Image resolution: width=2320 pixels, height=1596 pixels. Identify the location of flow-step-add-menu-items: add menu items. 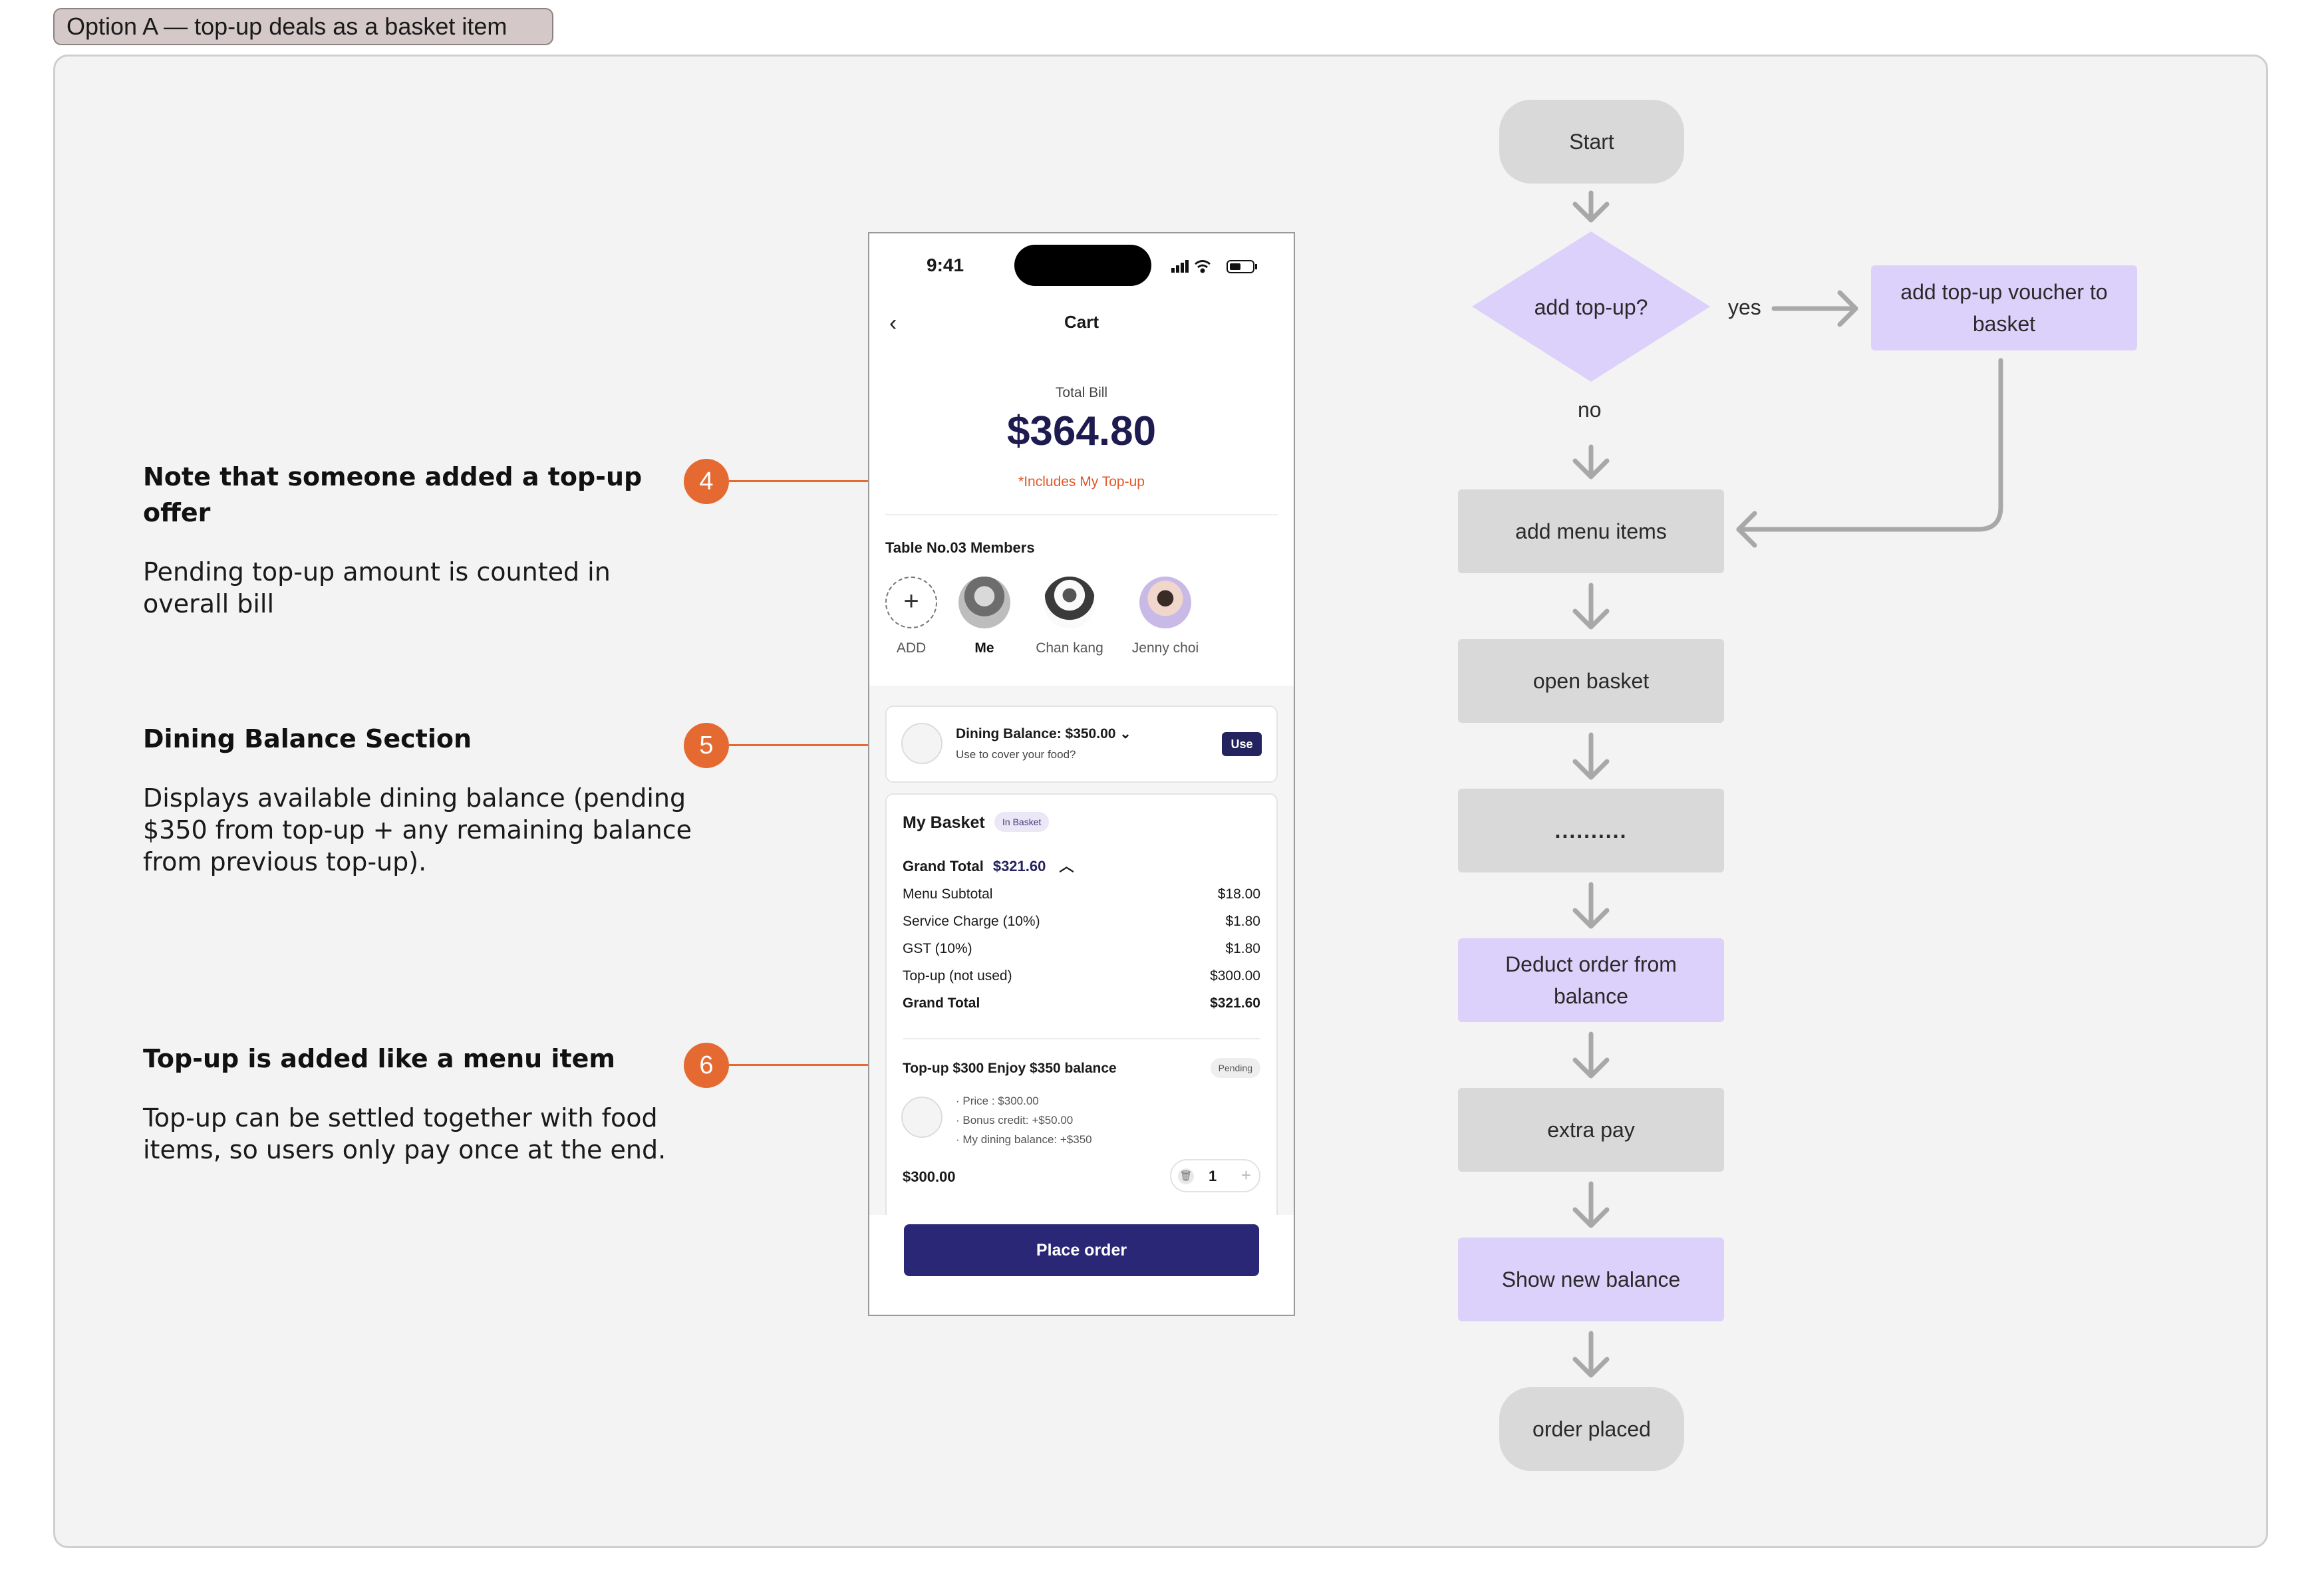
(1591, 531).